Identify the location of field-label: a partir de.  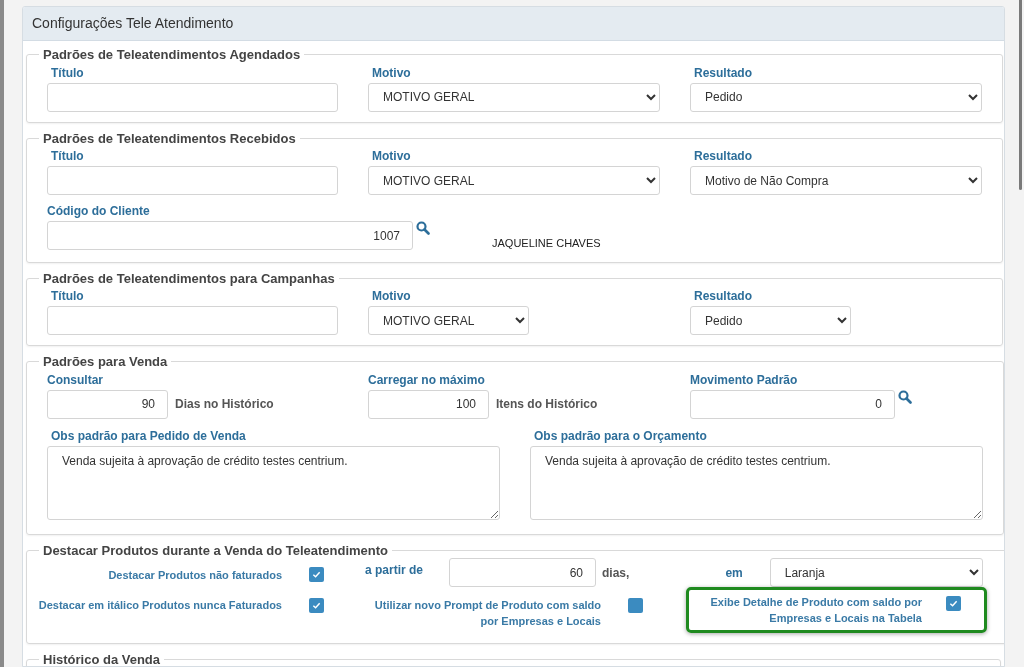
(394, 570).